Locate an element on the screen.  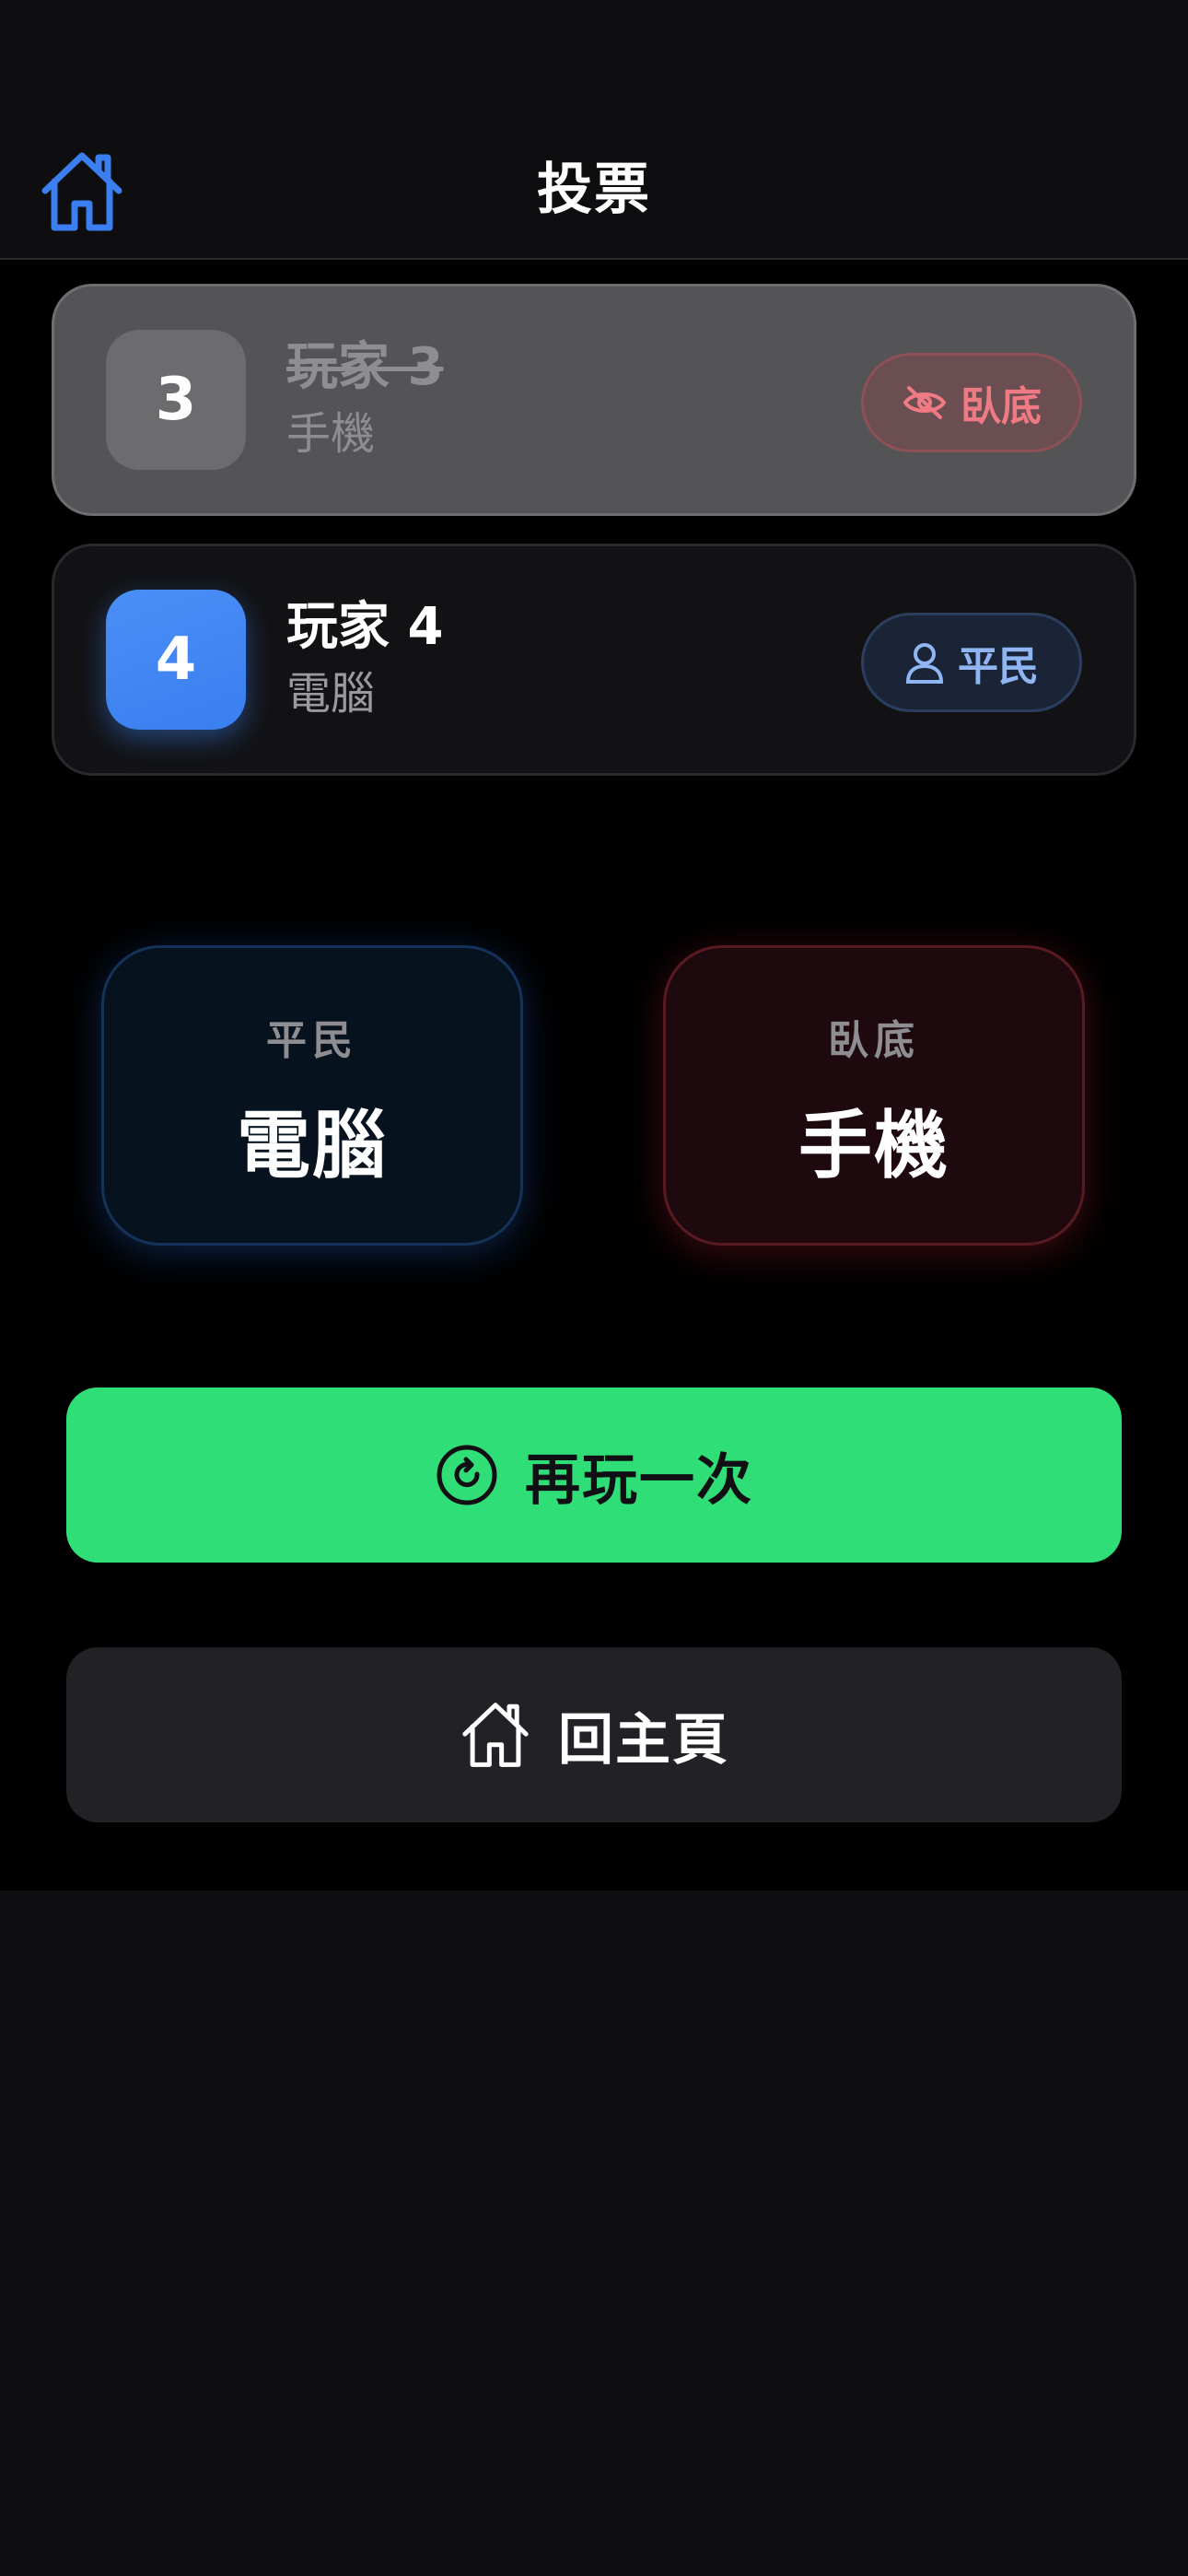
page-title: 投票 is located at coordinates (594, 190).